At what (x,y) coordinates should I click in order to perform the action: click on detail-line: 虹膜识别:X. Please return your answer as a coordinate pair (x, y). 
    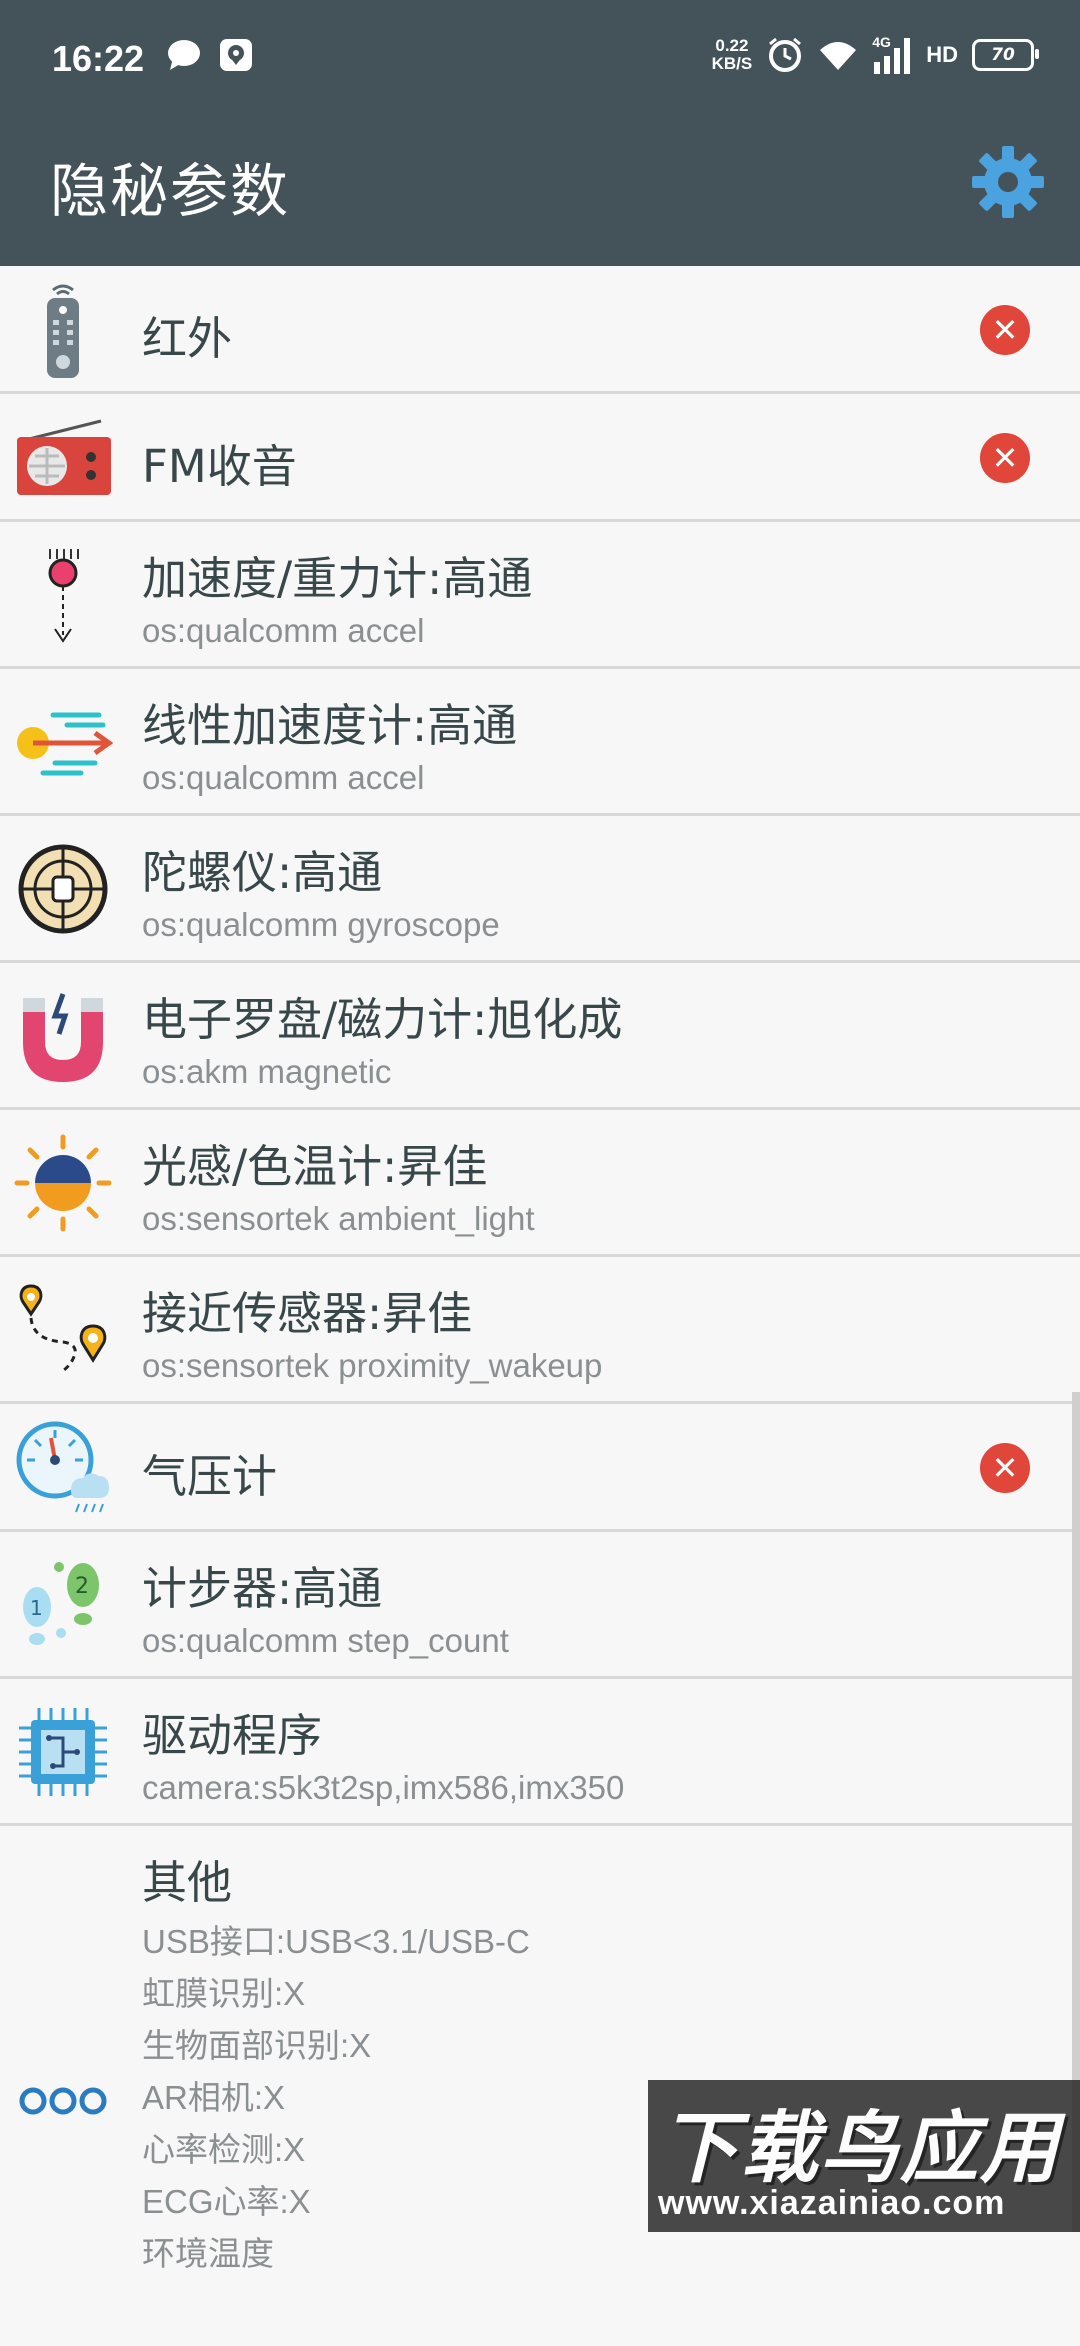
    Looking at the image, I should click on (224, 1993).